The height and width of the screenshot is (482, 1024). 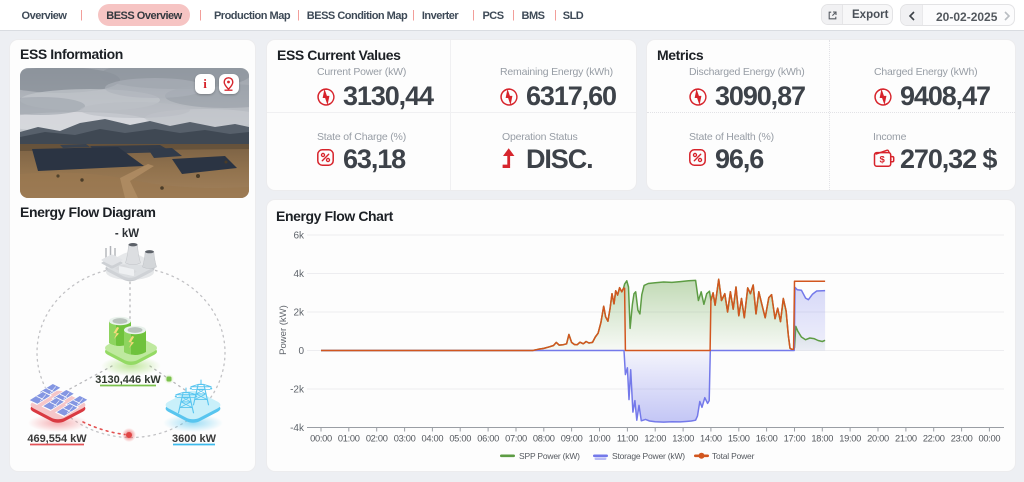 I want to click on svg-text: - kW, so click(x=127, y=234).